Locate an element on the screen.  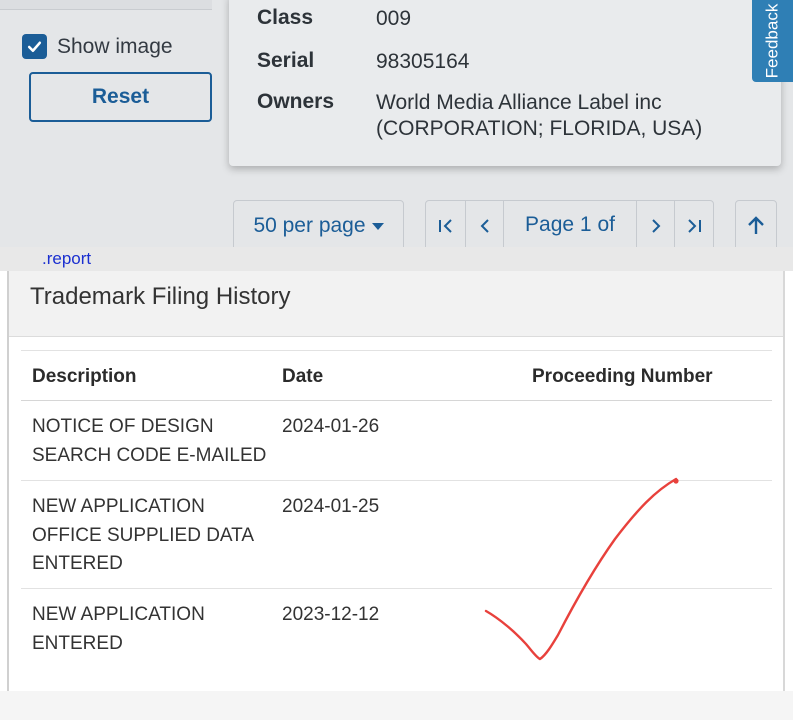
report-link: .report is located at coordinates (66, 259).